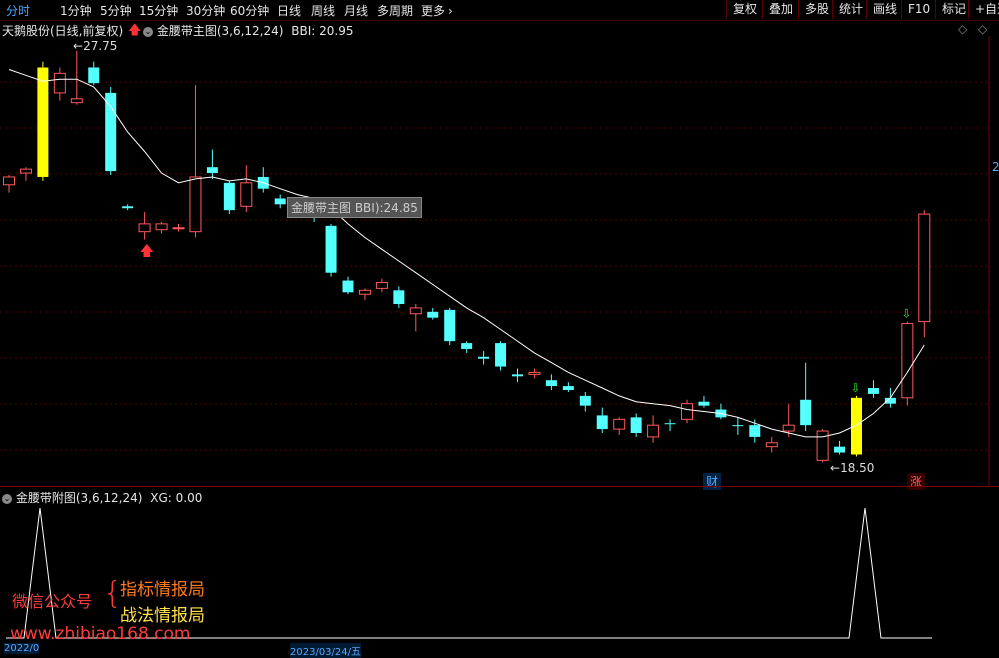 This screenshot has height=658, width=999. I want to click on fuquan-button: 复权, so click(744, 9).